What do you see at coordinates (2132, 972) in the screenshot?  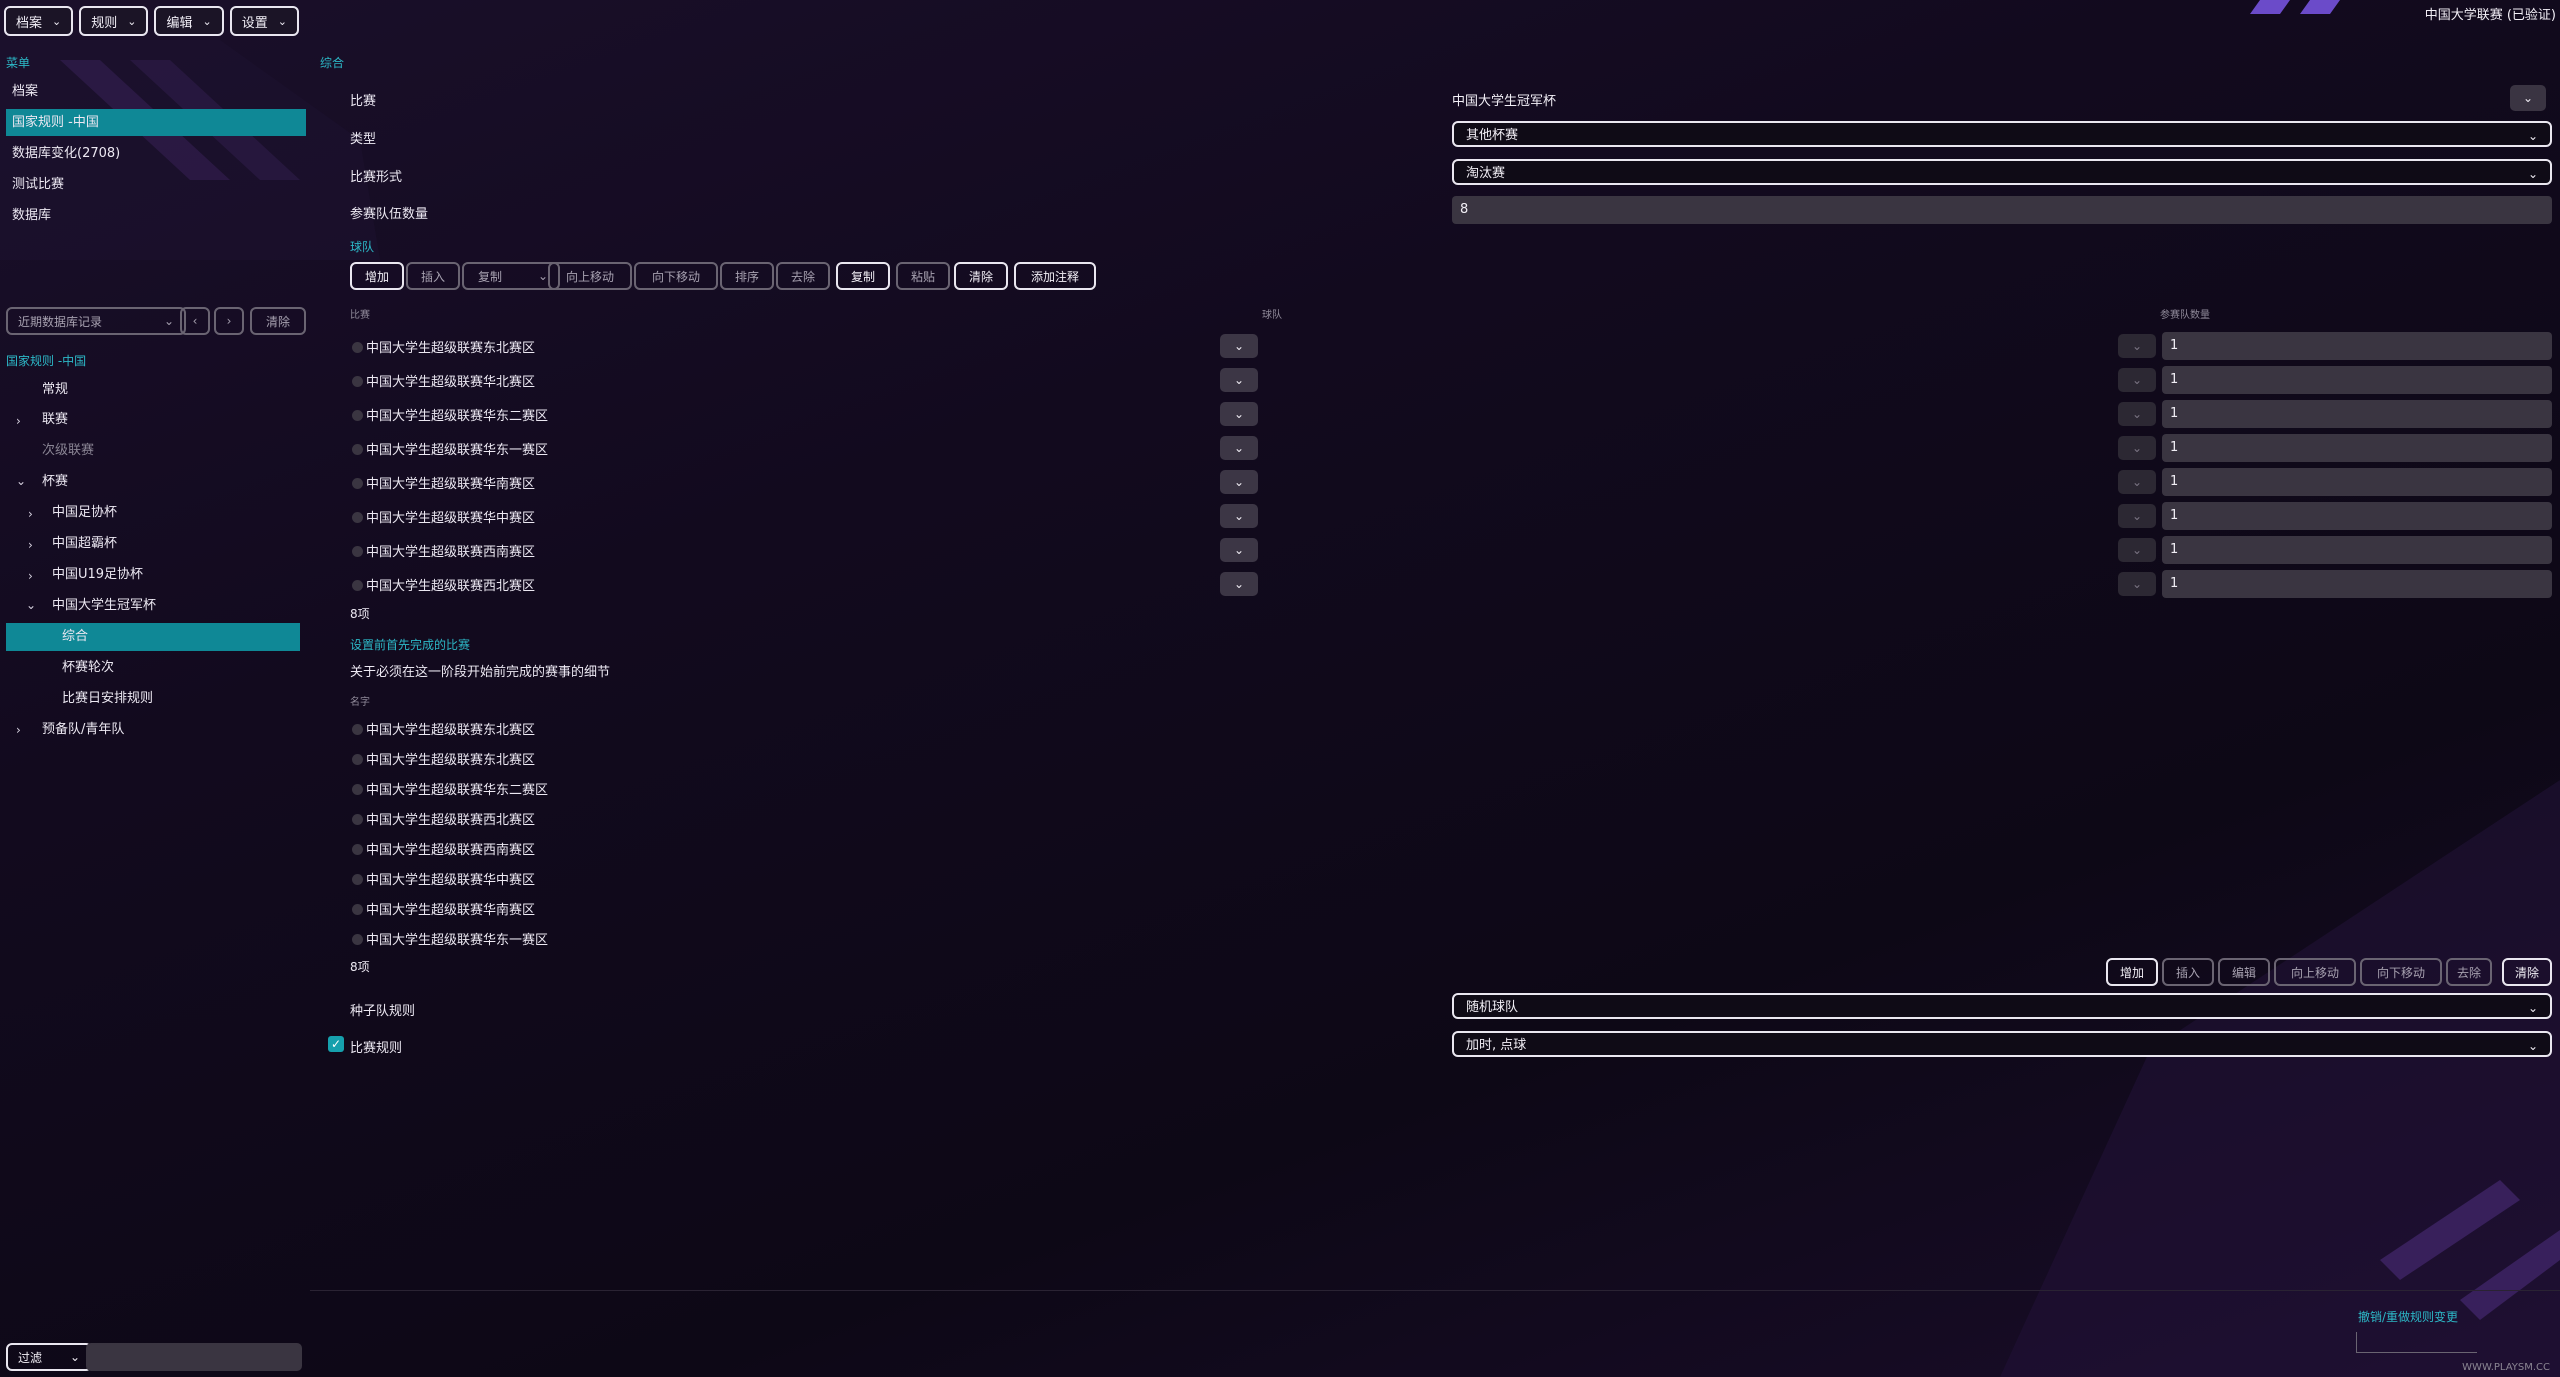 I see `prereq-add-button: 增加` at bounding box center [2132, 972].